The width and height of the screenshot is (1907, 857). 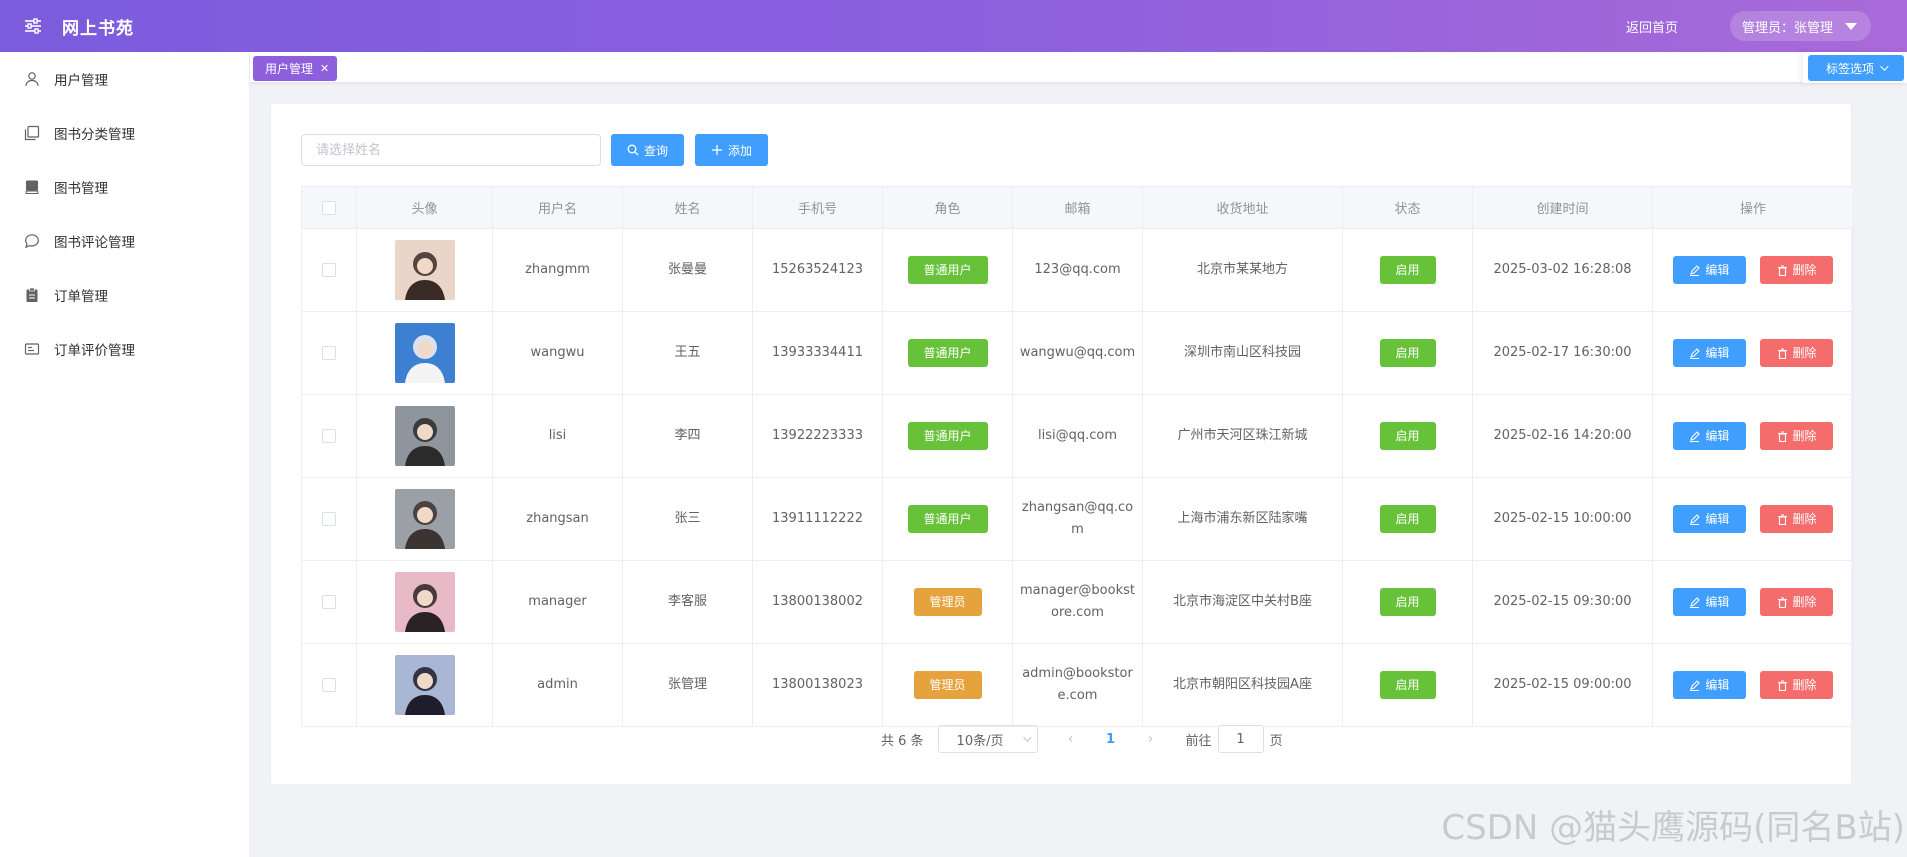 What do you see at coordinates (557, 270) in the screenshot?
I see `username-cell: zhangmm` at bounding box center [557, 270].